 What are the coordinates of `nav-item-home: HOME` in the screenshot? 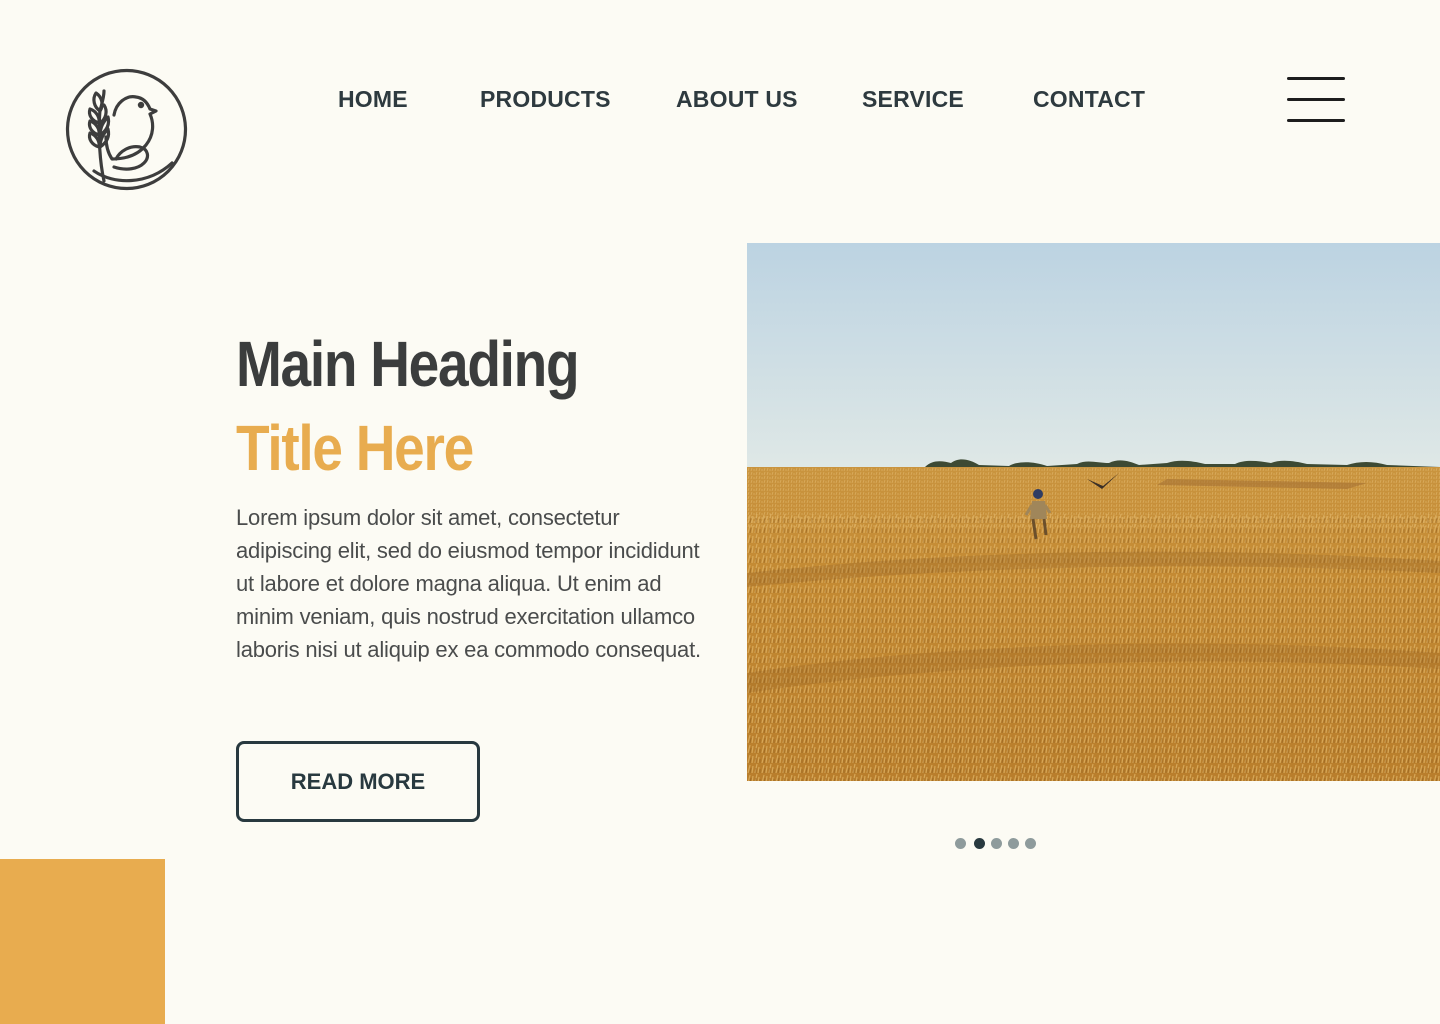 It's located at (373, 99).